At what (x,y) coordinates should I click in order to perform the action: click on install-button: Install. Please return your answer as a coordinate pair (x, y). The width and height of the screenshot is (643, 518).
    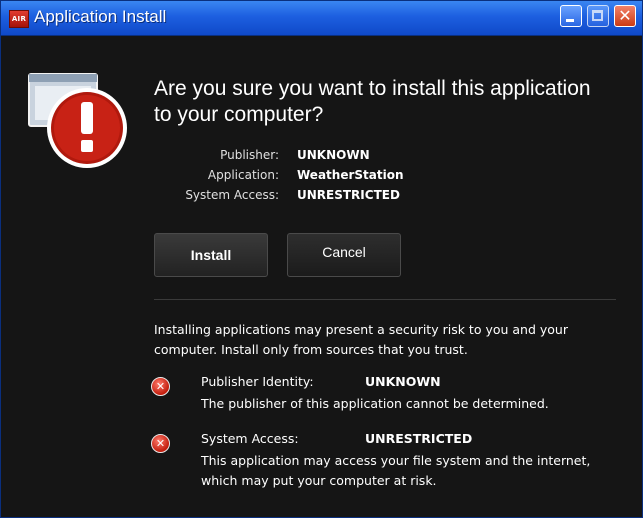
    Looking at the image, I should click on (211, 255).